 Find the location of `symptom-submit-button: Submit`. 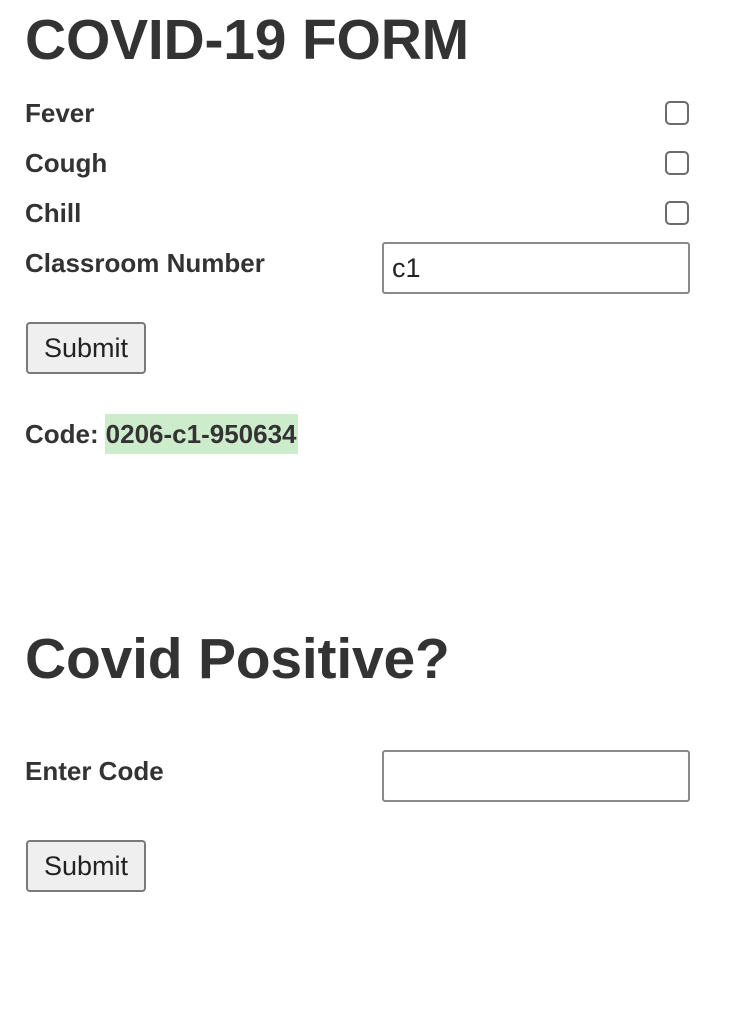

symptom-submit-button: Submit is located at coordinates (86, 348).